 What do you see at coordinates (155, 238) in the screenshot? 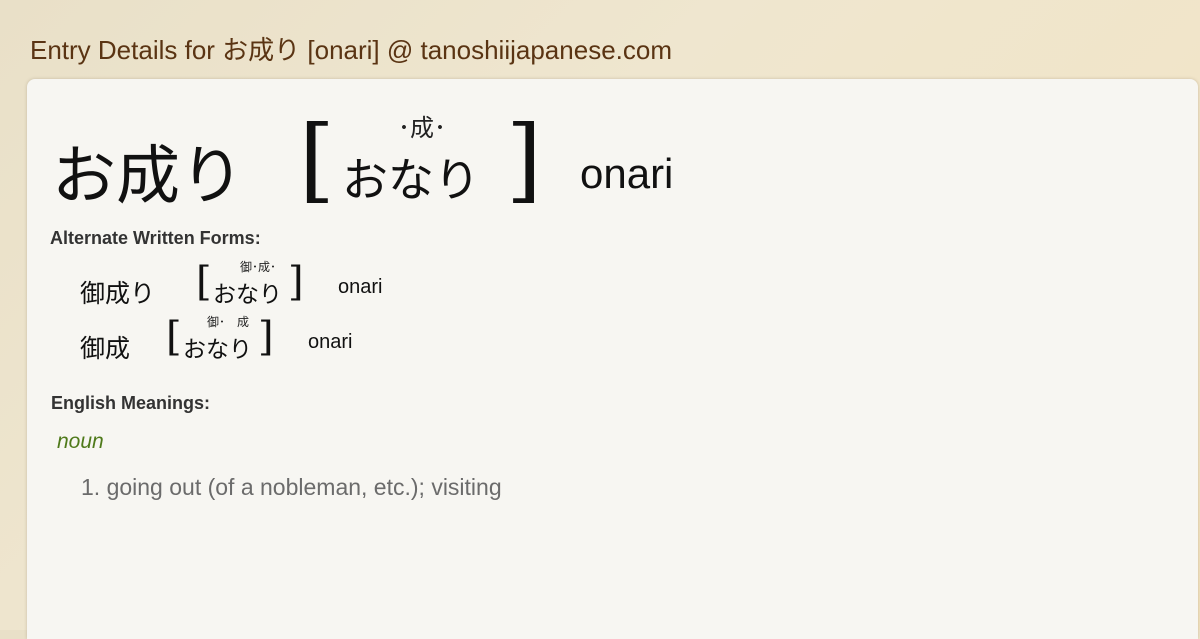
I see `alternate-forms-label: Alternate Written Forms:` at bounding box center [155, 238].